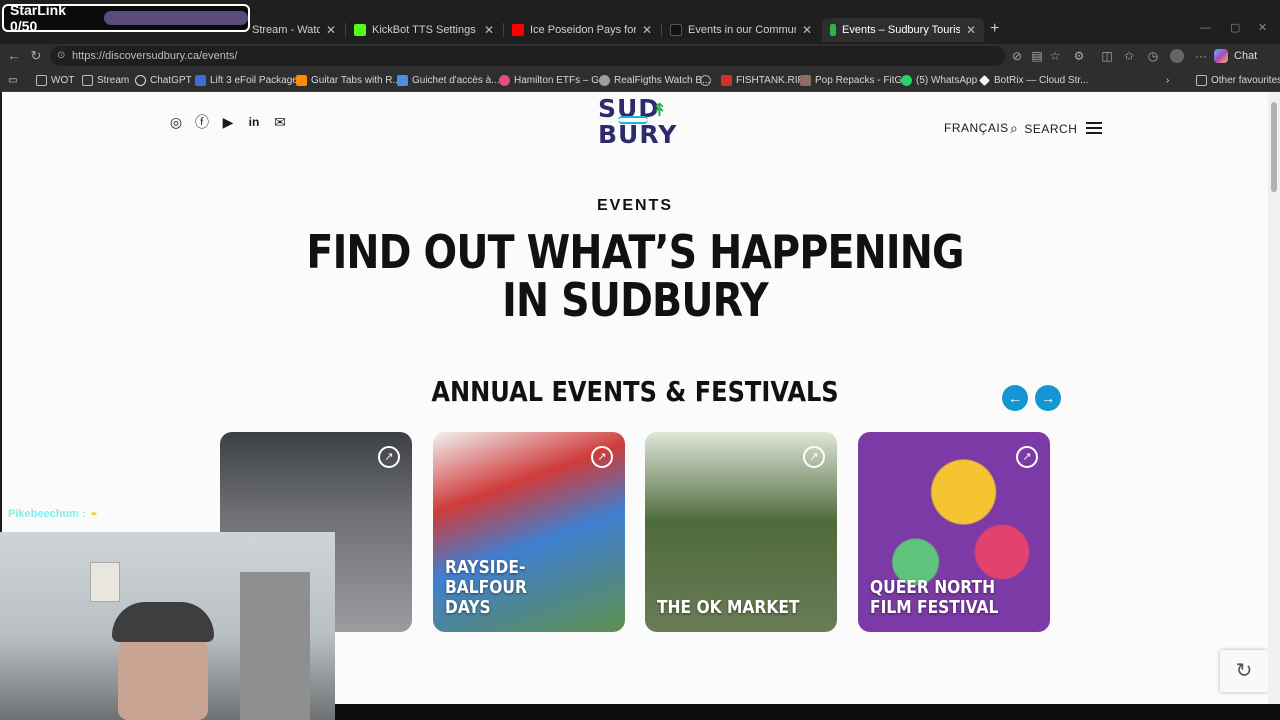  I want to click on url-field: ⊙ https://discoversudbury.ca/events/, so click(527, 56).